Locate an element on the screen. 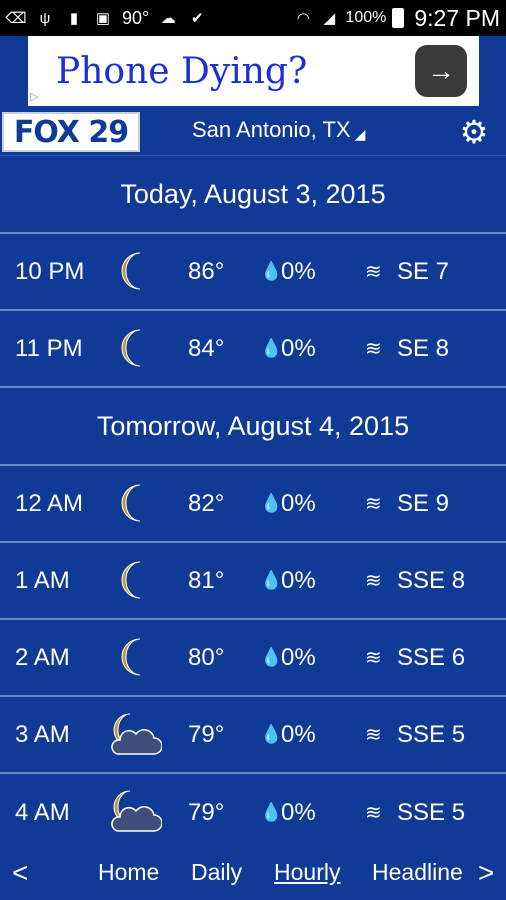  ad-container: Phone Dying? → ▷ is located at coordinates (253, 71).